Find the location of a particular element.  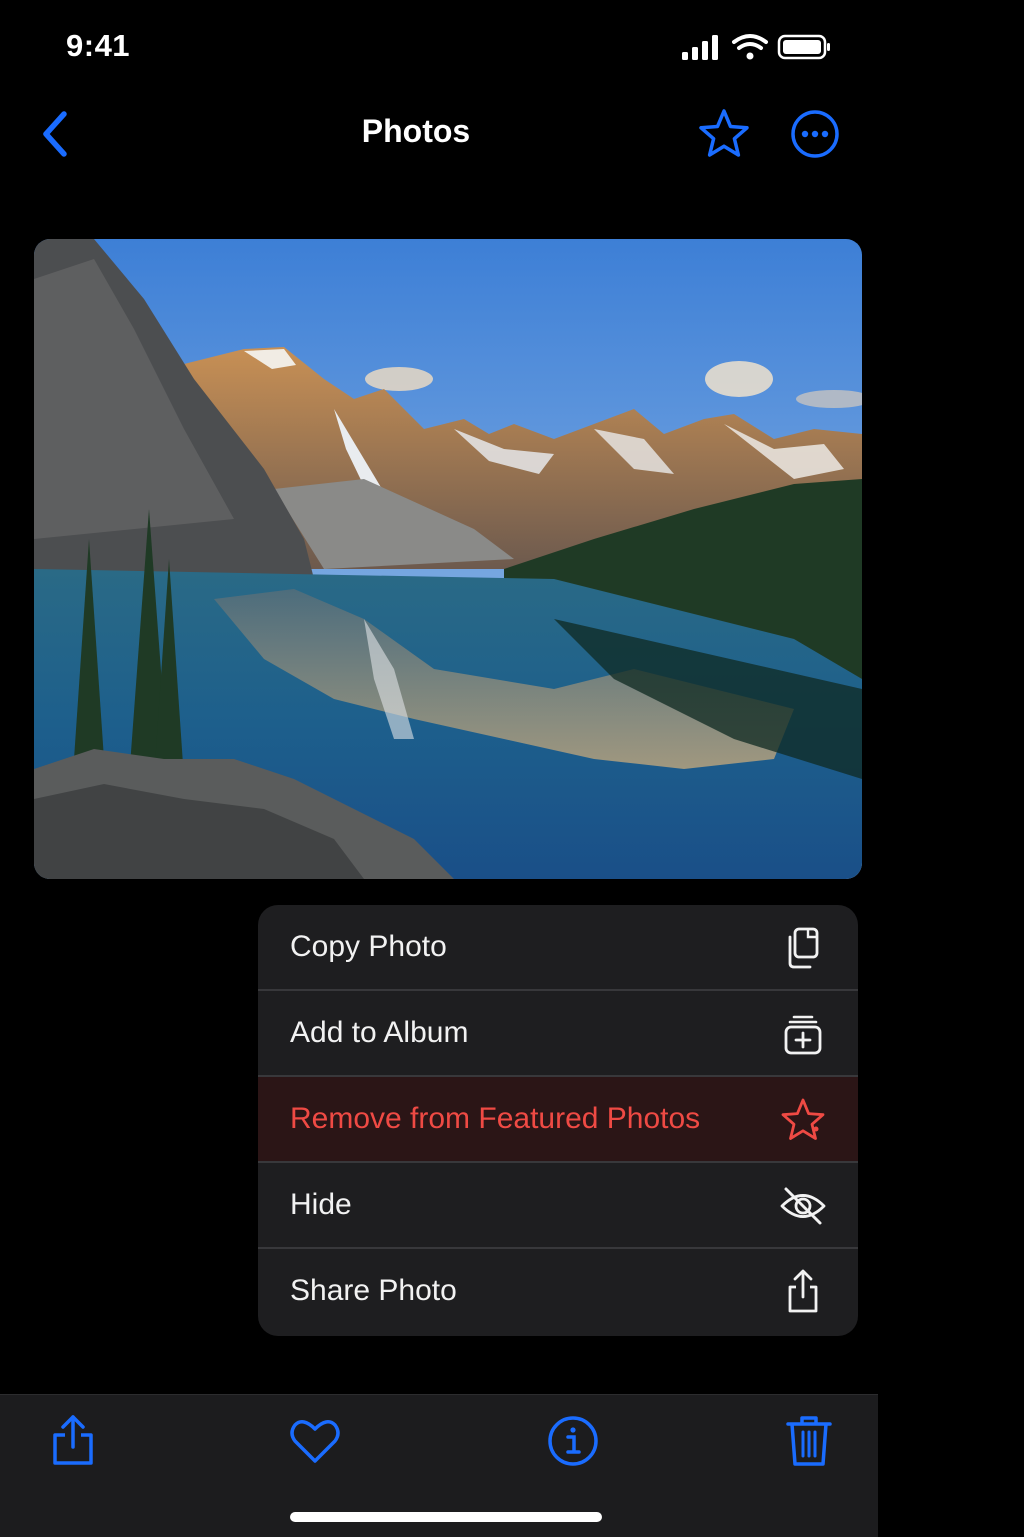

cellular-signal-icon is located at coordinates (700, 47).